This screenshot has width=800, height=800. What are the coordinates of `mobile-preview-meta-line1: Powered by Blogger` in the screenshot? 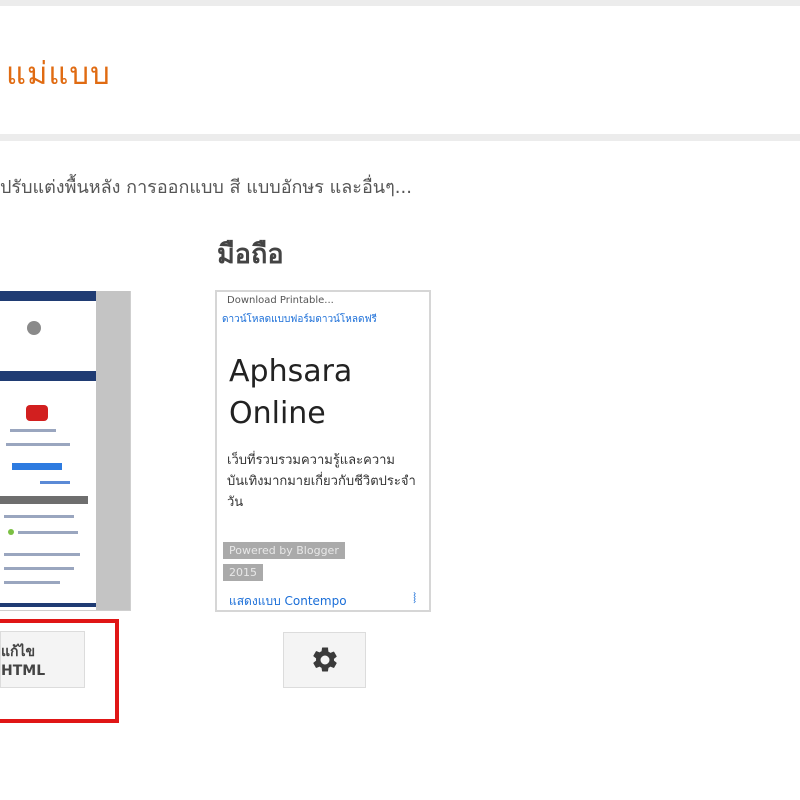 It's located at (284, 550).